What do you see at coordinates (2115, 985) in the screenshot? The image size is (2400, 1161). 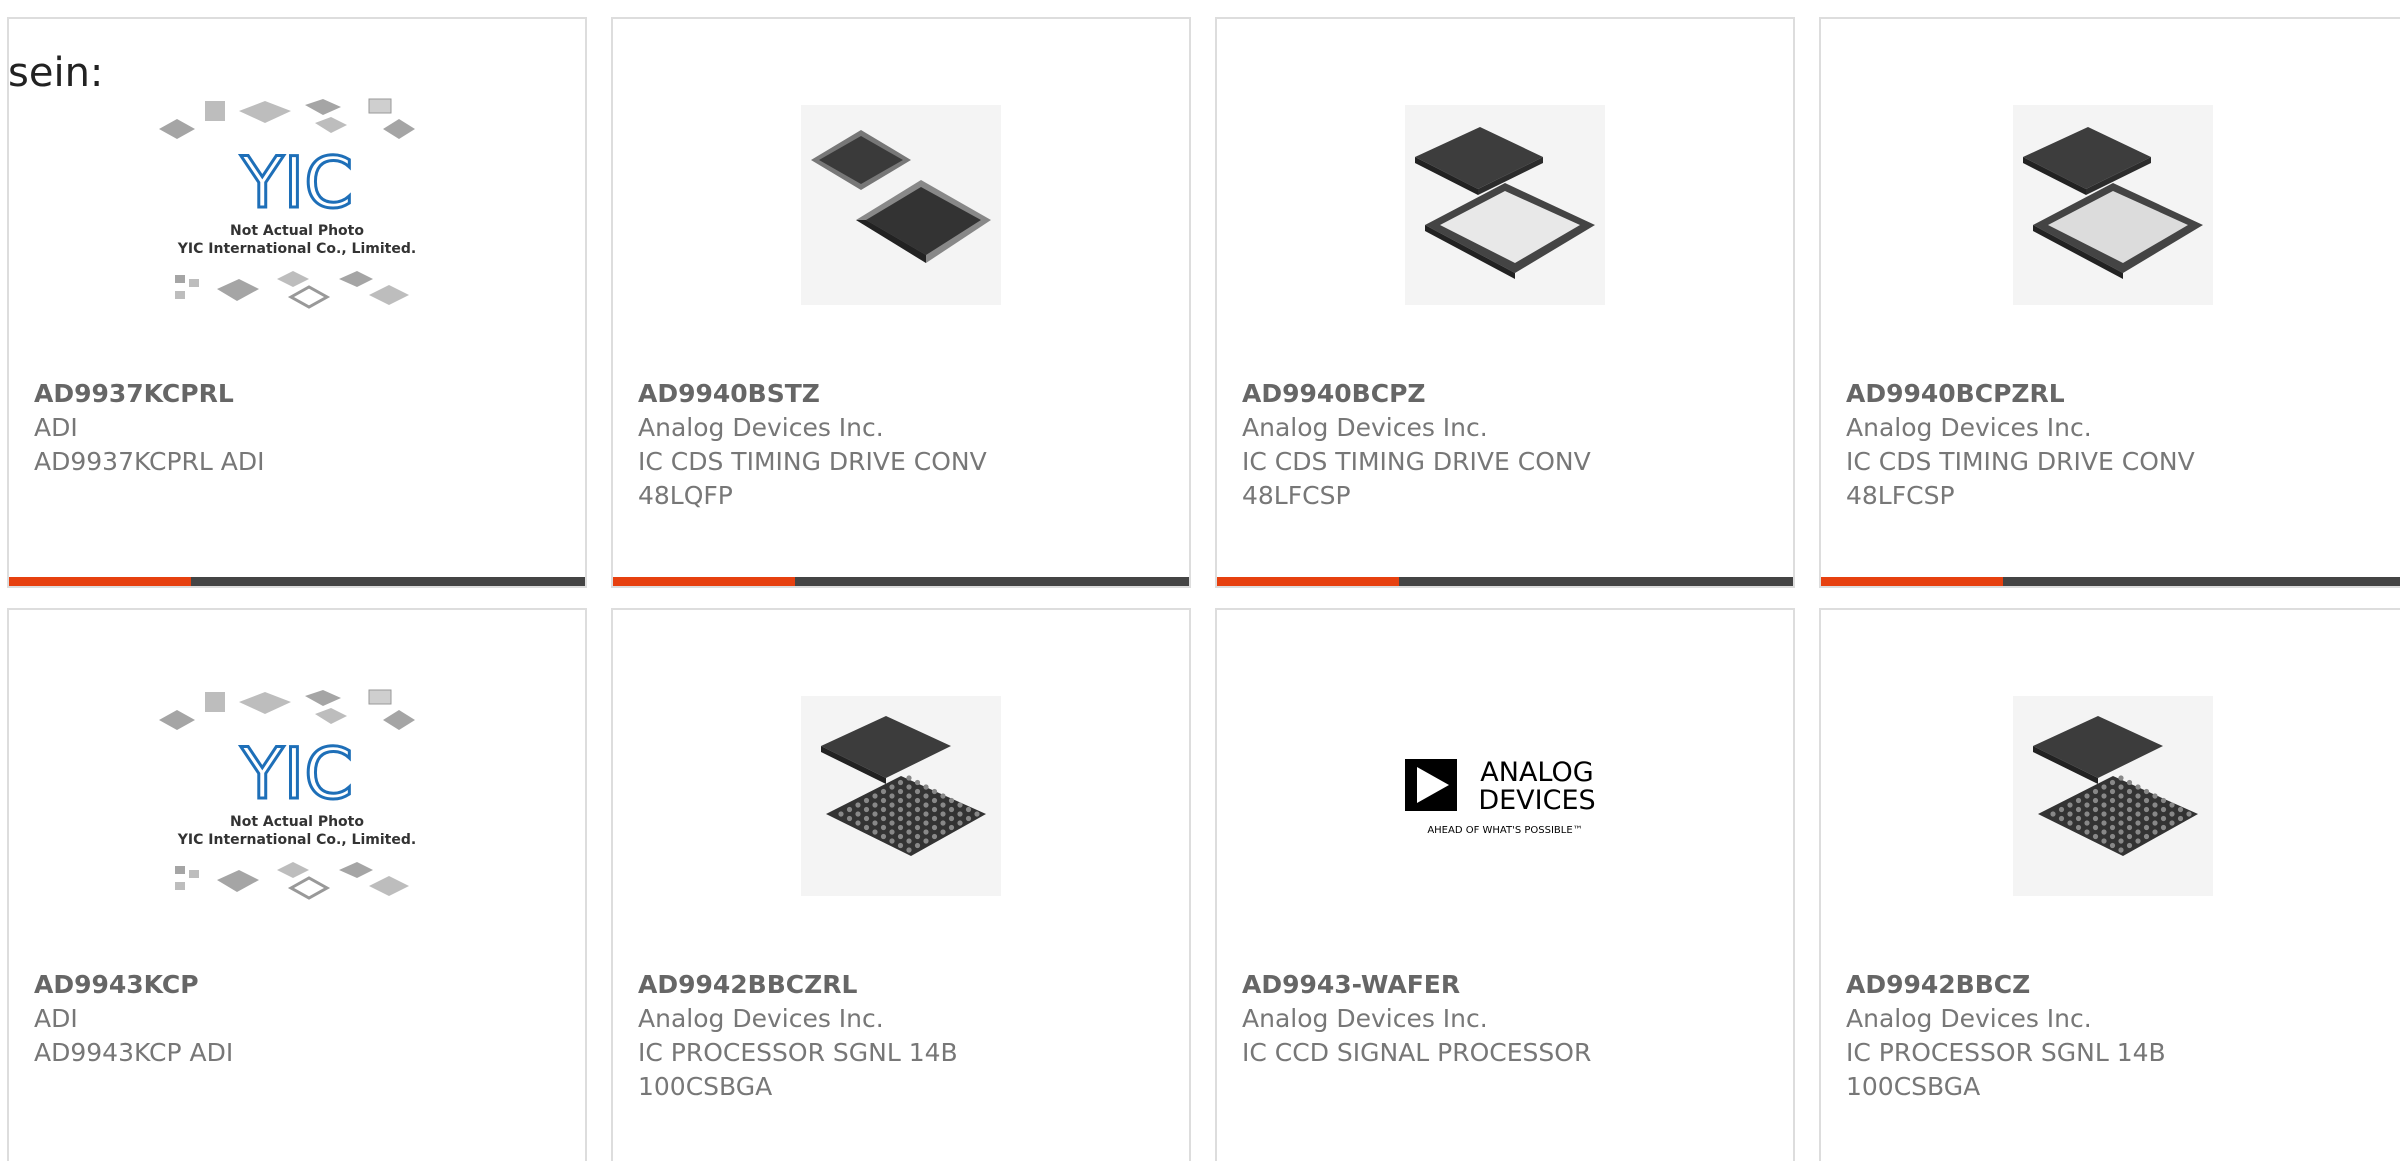 I see `part-number-link: AD9942BBCZ` at bounding box center [2115, 985].